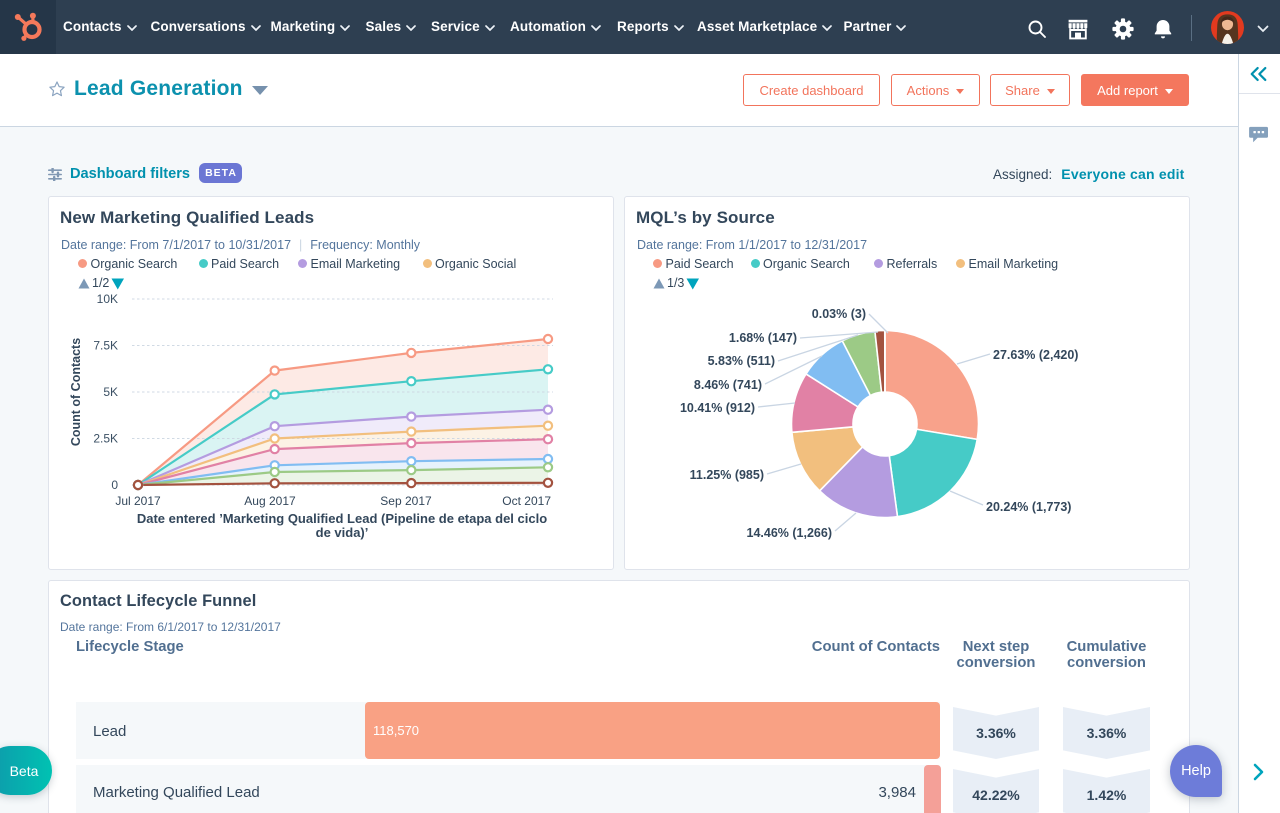  I want to click on svg-text: 0.03% (3), so click(839, 314).